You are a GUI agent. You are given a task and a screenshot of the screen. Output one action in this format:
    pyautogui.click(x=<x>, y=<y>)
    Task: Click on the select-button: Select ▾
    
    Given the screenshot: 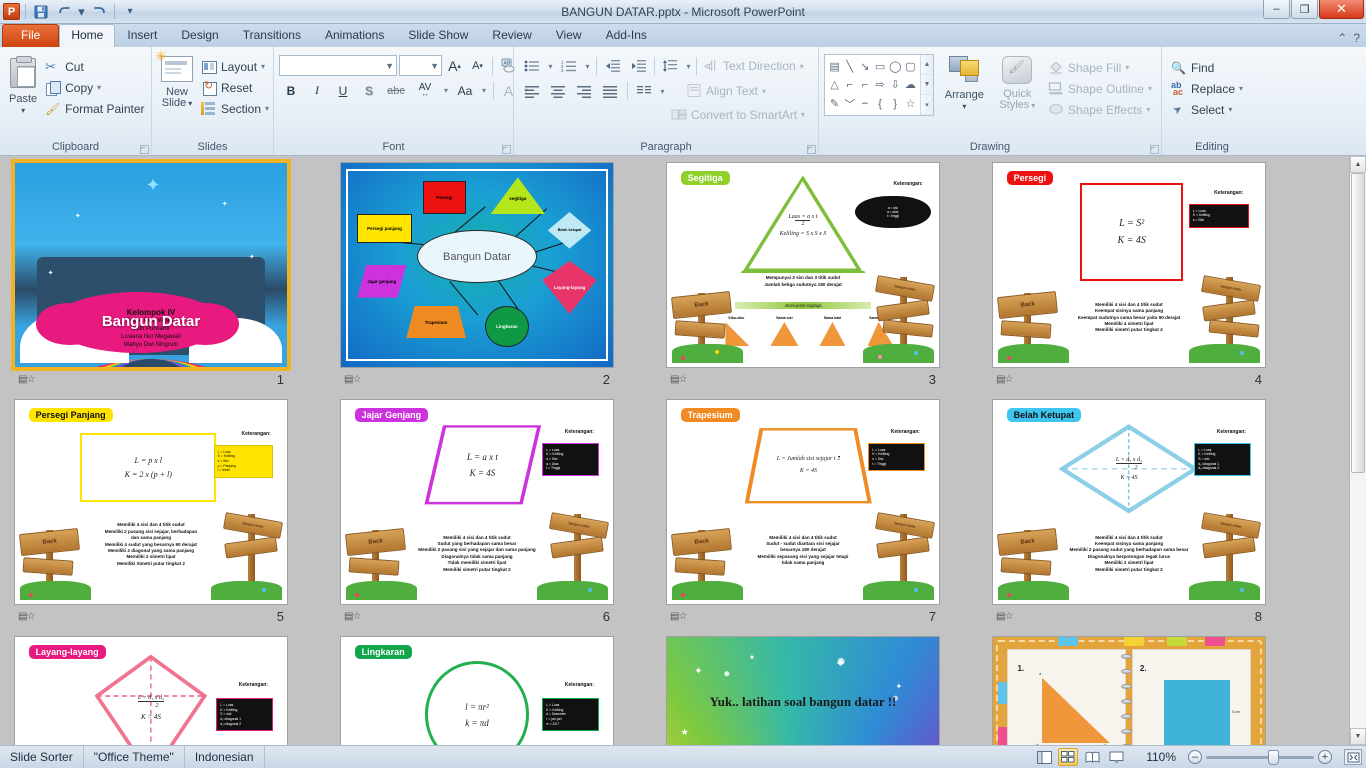 What is the action you would take?
    pyautogui.click(x=1207, y=109)
    